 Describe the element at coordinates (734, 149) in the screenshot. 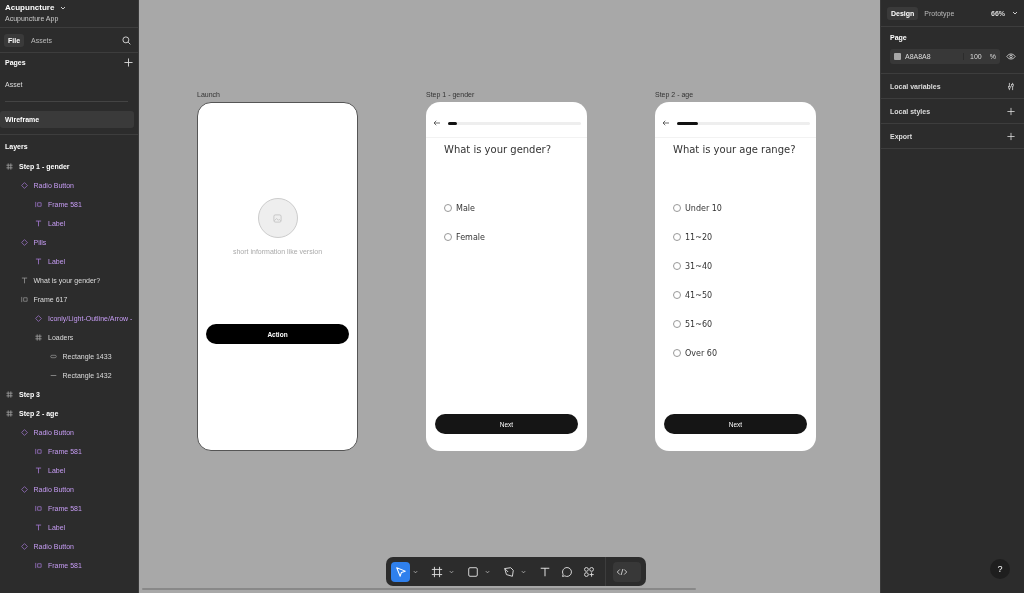

I see `question-text: What is your age range?` at that location.